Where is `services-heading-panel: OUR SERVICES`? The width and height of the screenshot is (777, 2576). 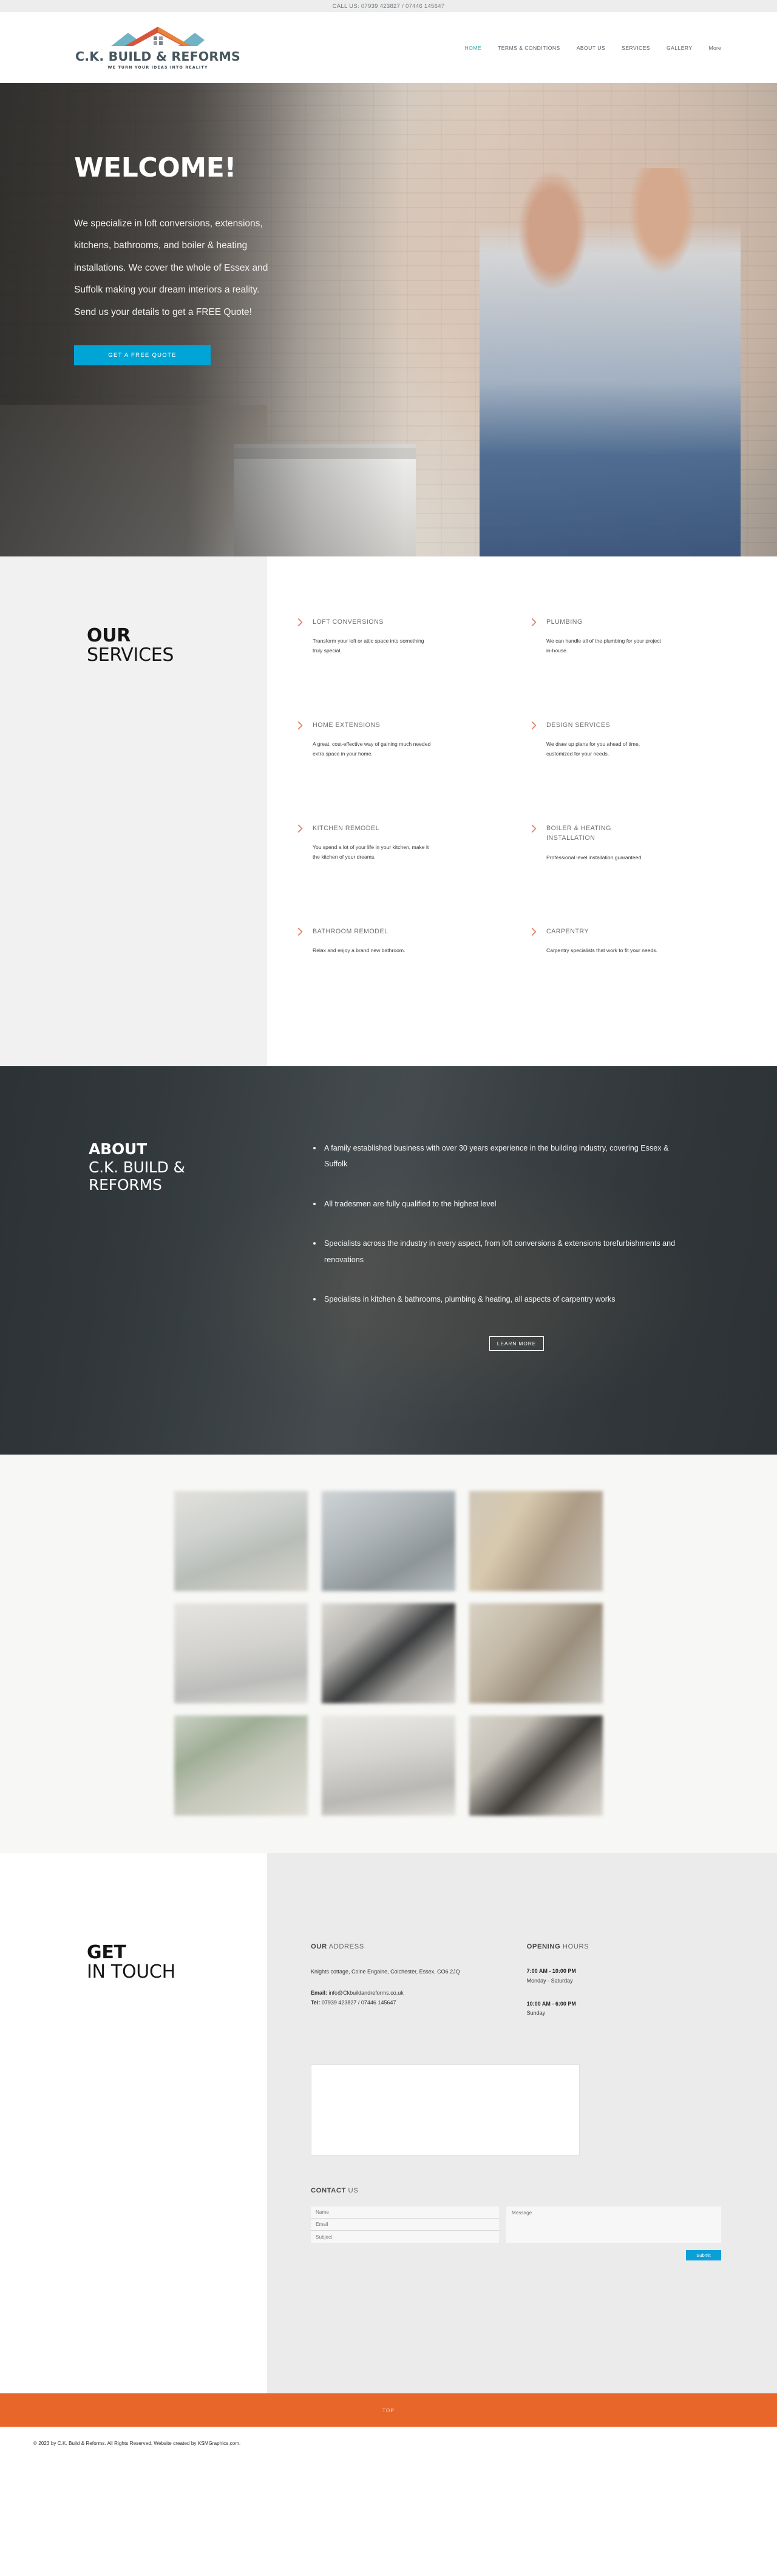
services-heading-panel: OUR SERVICES is located at coordinates (133, 811).